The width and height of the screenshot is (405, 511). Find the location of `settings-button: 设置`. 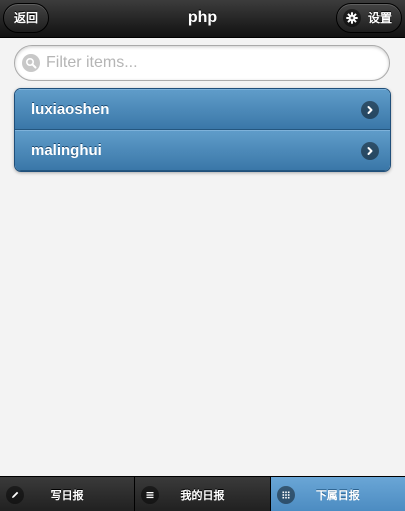

settings-button: 设置 is located at coordinates (369, 18).